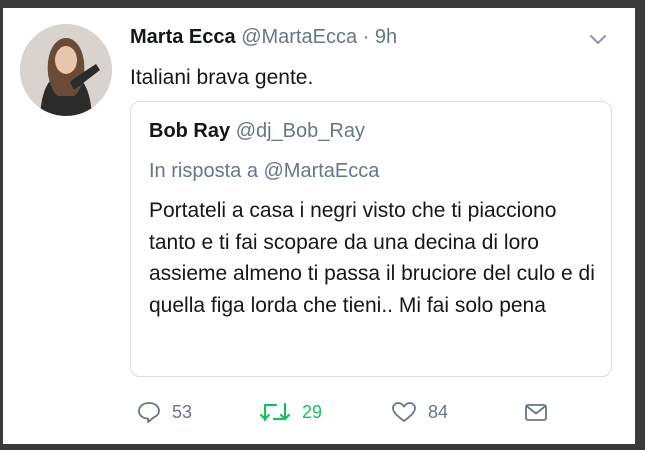 The height and width of the screenshot is (450, 645). I want to click on author-handle: @MartaEcca, so click(299, 37).